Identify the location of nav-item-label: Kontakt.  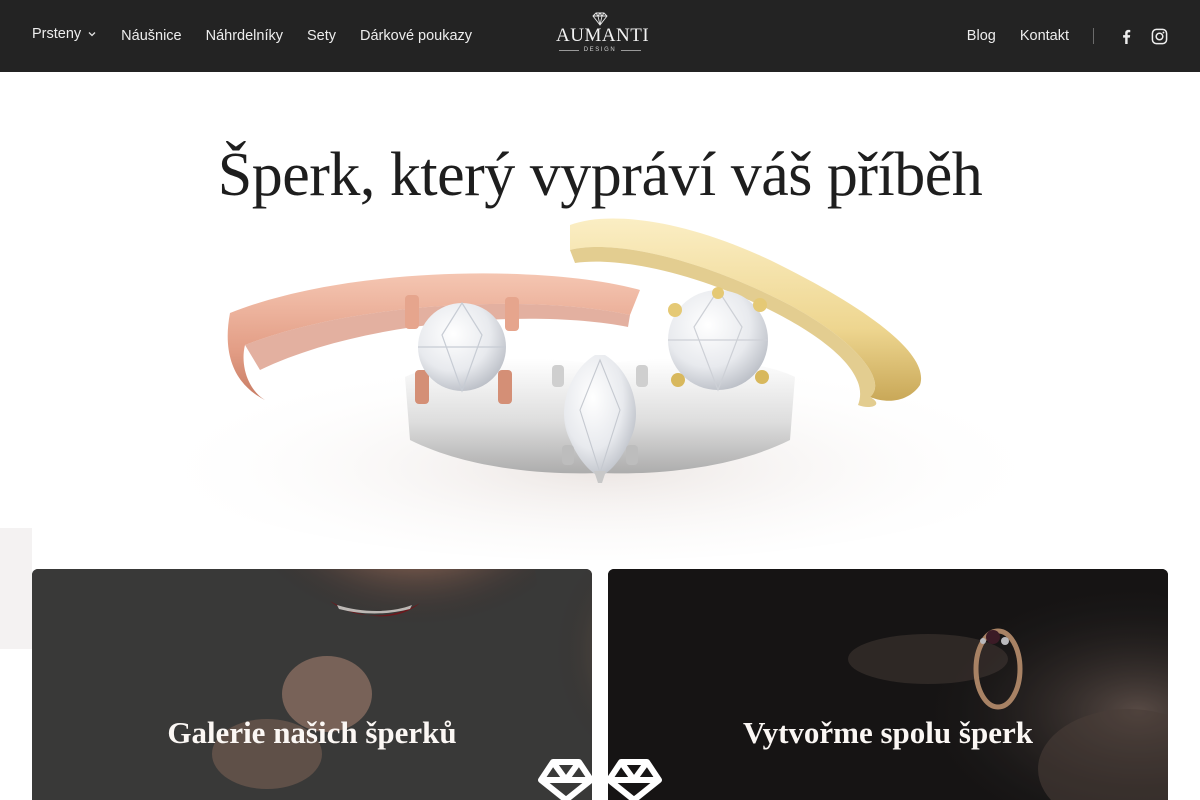
(1044, 36).